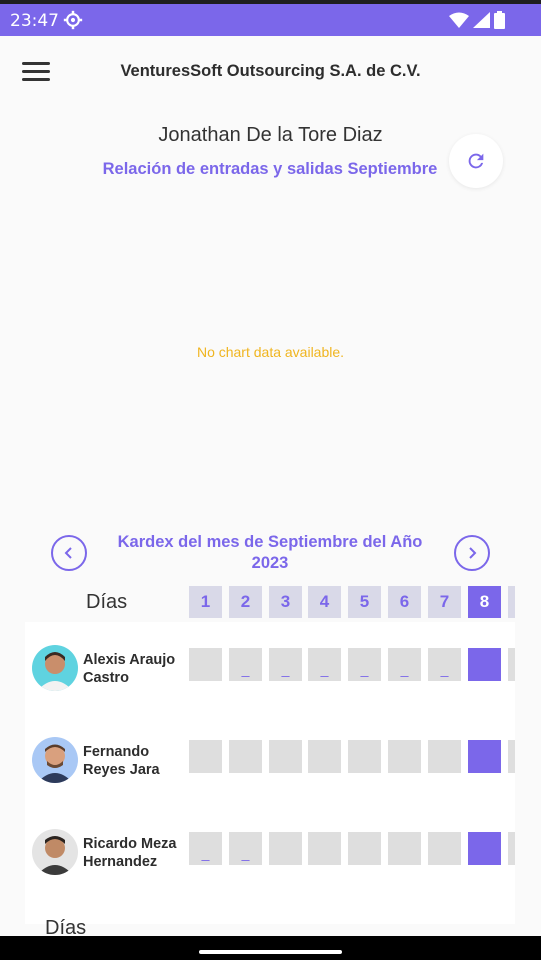  I want to click on refresh-icon, so click(476, 161).